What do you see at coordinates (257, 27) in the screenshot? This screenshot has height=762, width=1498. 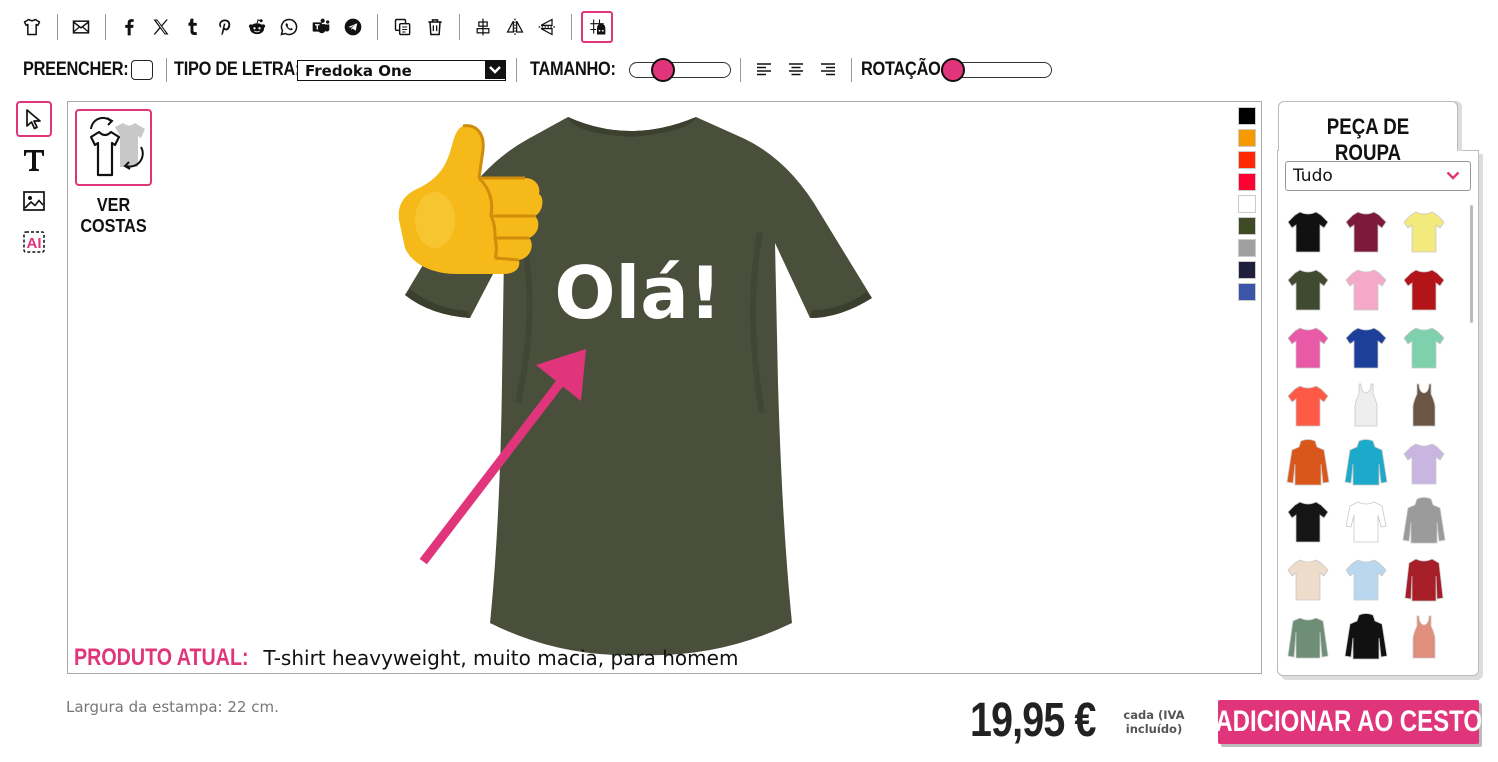 I see `reddit-icon` at bounding box center [257, 27].